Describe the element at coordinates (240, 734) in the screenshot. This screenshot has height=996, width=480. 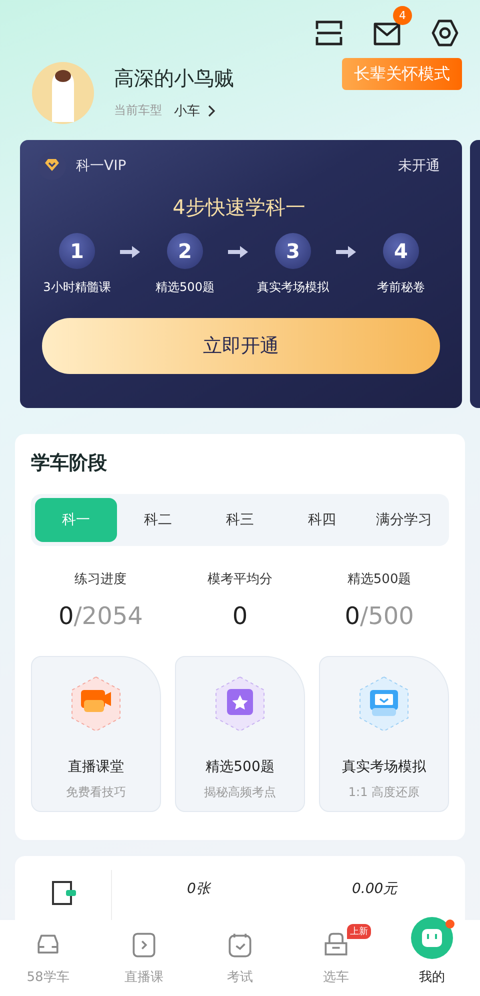
I see `feature-card: 精选500题 揭秘高频考点` at that location.